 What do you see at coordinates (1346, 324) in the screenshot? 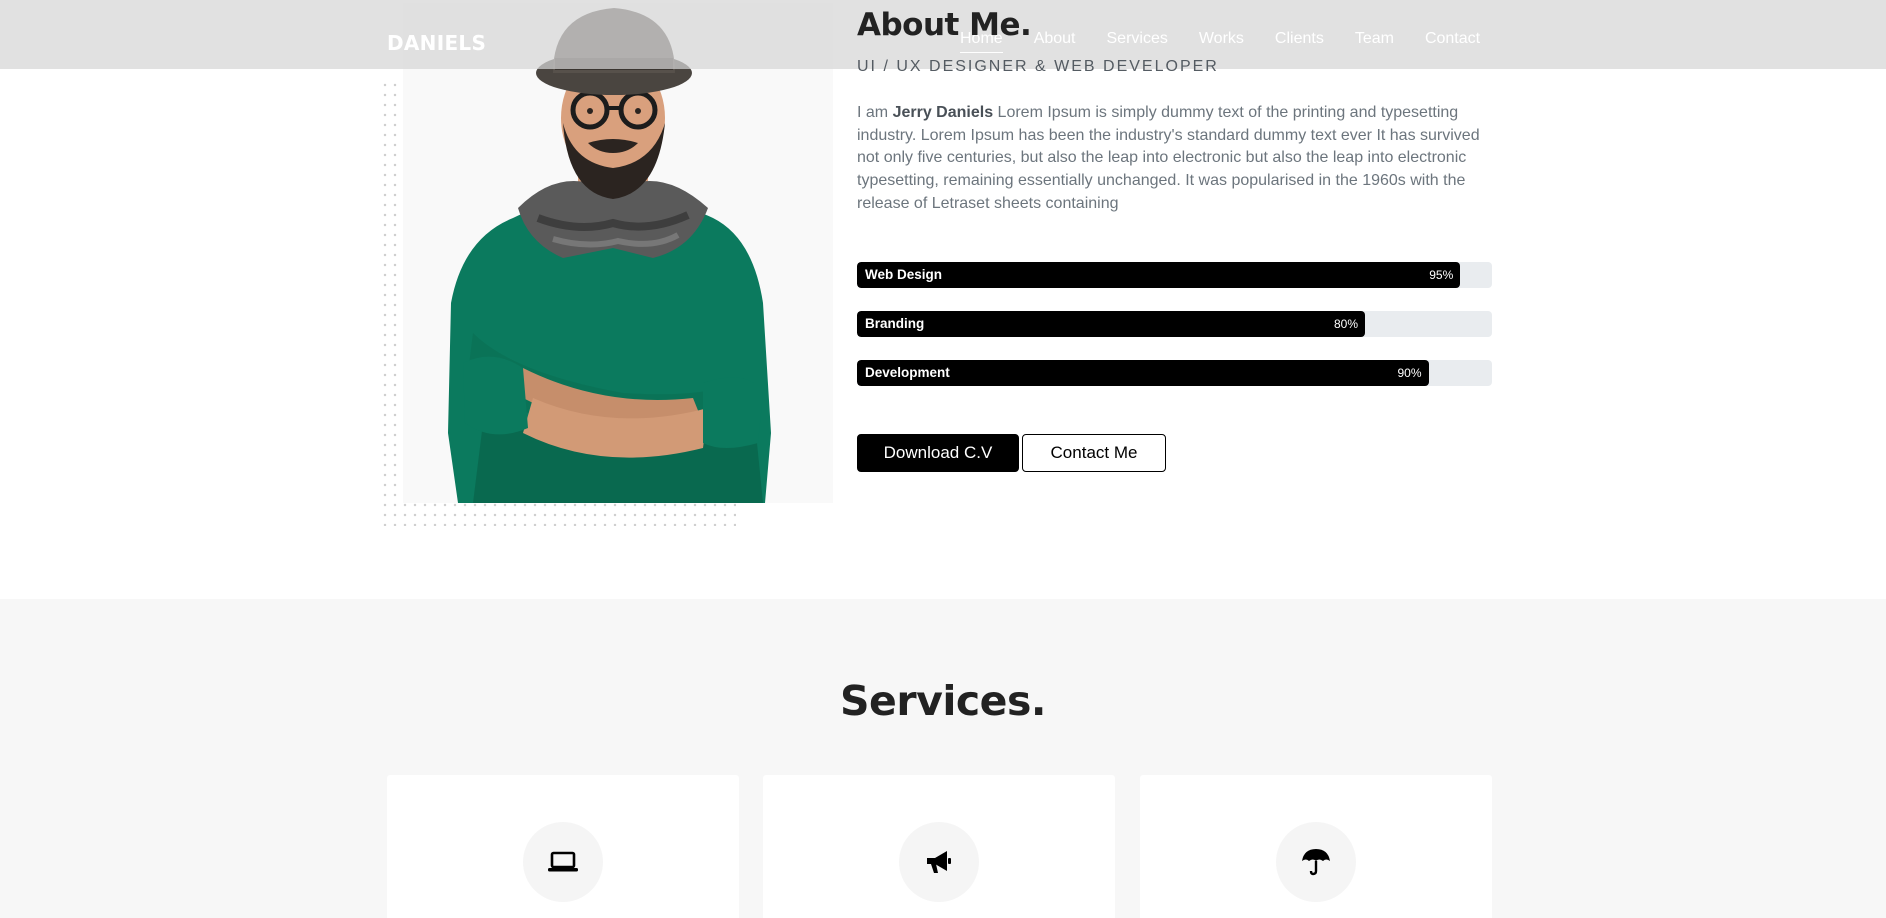
I see `skill-percent: 80%` at bounding box center [1346, 324].